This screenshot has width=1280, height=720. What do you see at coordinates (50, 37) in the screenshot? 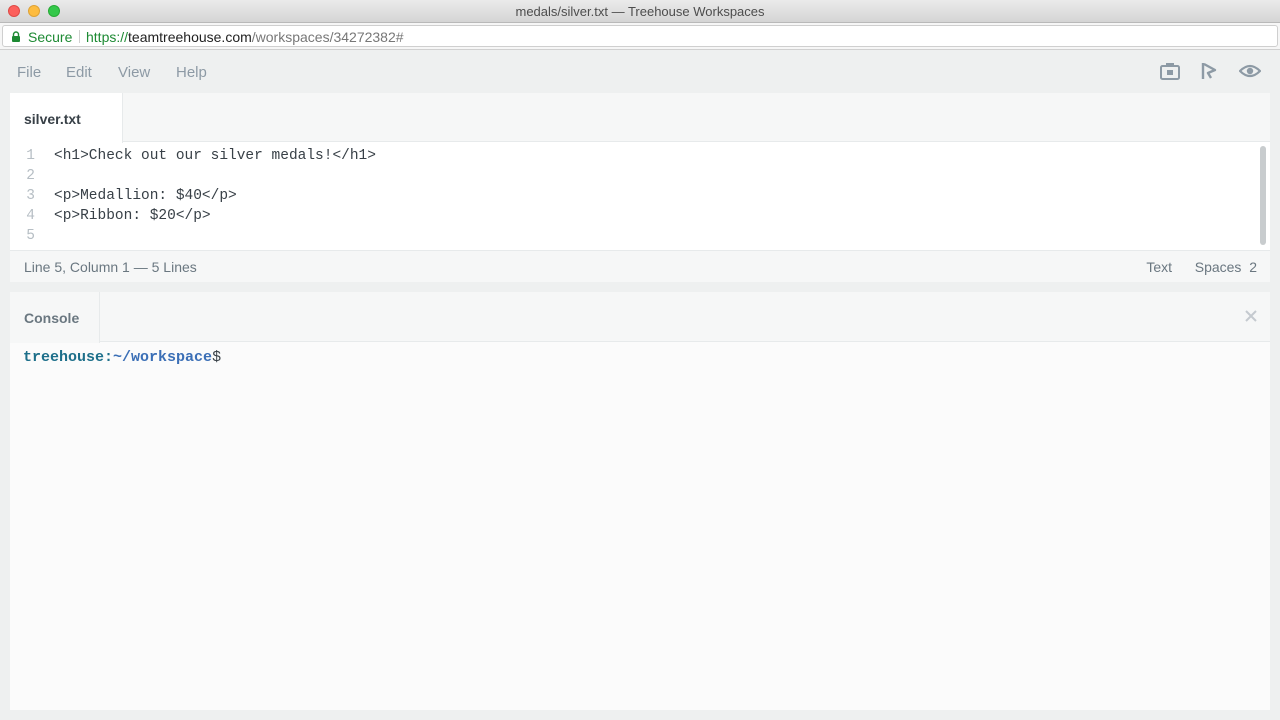
I see `secure-label: Secure` at bounding box center [50, 37].